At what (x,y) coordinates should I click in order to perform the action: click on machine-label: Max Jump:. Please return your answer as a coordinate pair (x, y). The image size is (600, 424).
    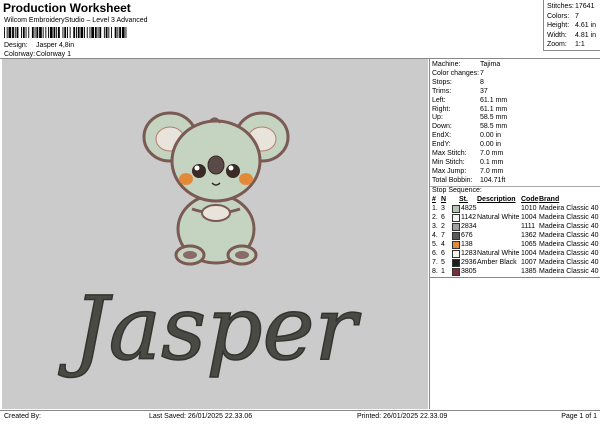
    Looking at the image, I should click on (449, 171).